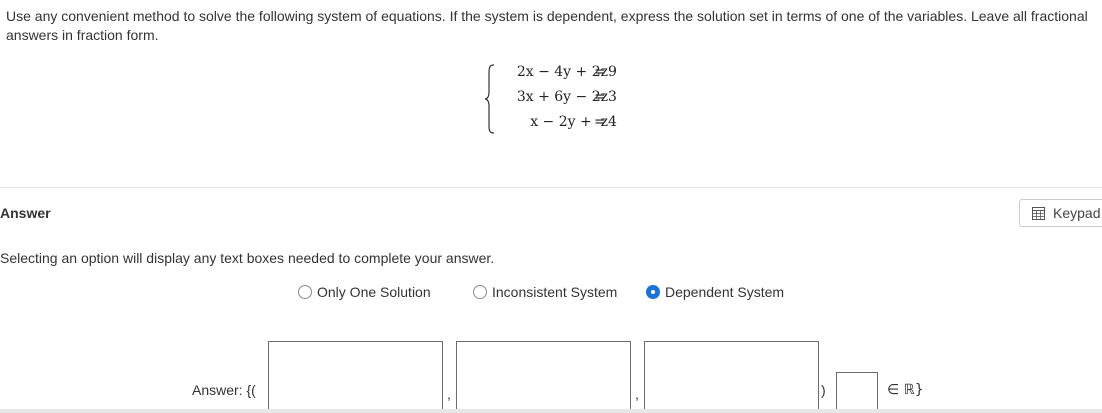  I want to click on bottom-bar, so click(551, 411).